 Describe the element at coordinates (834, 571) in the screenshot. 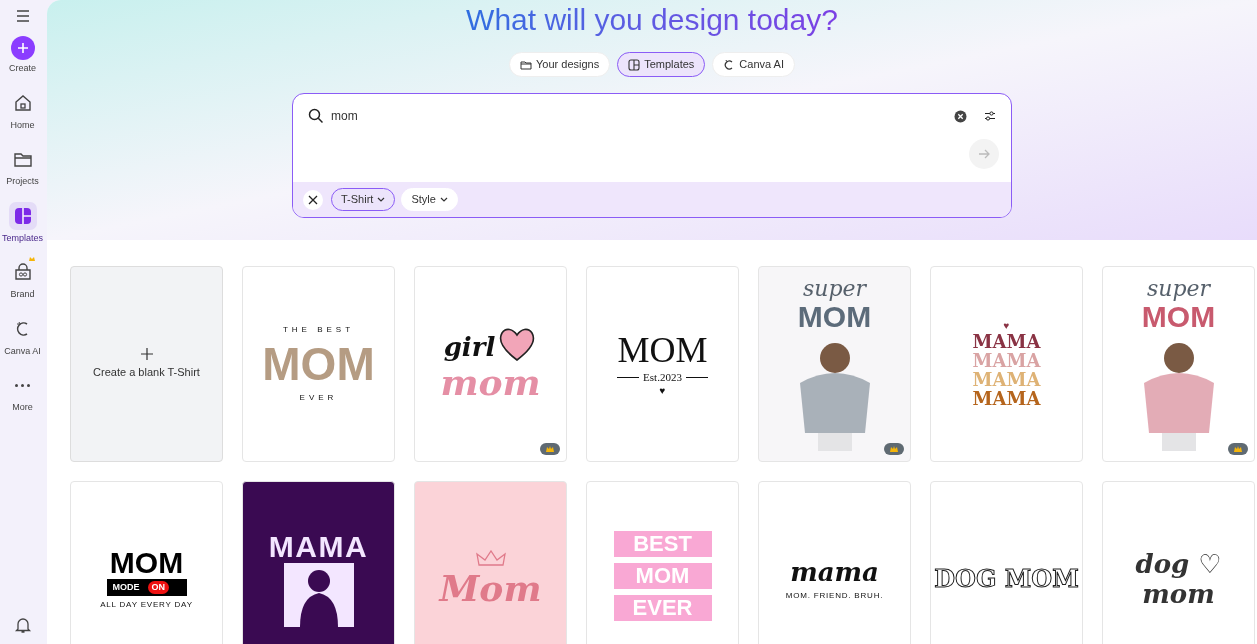

I see `design-text: mama` at that location.